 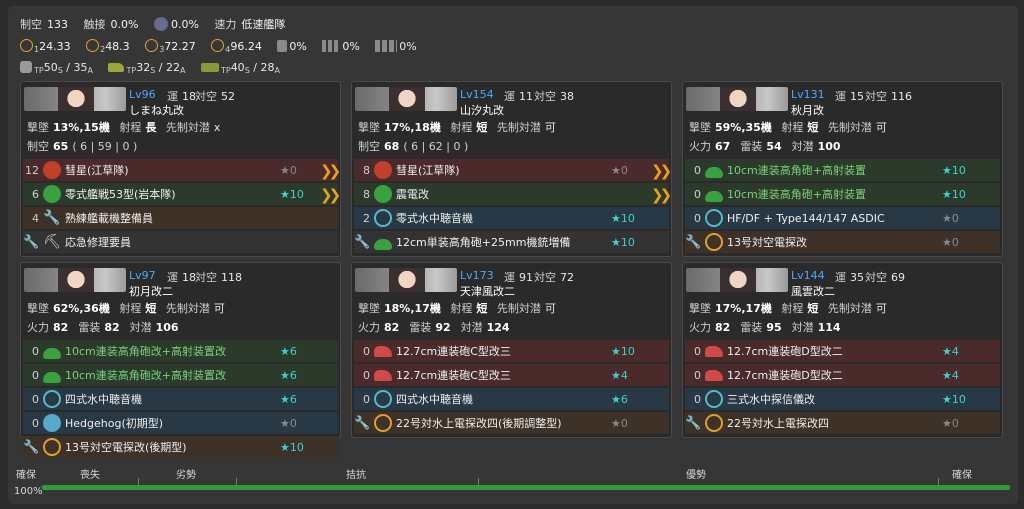 I want to click on equipment-name: 応急修理要員, so click(x=98, y=242).